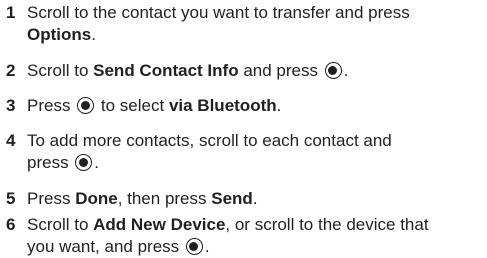 This screenshot has height=258, width=487. Describe the element at coordinates (132, 105) in the screenshot. I see `step-text-part: to select` at that location.